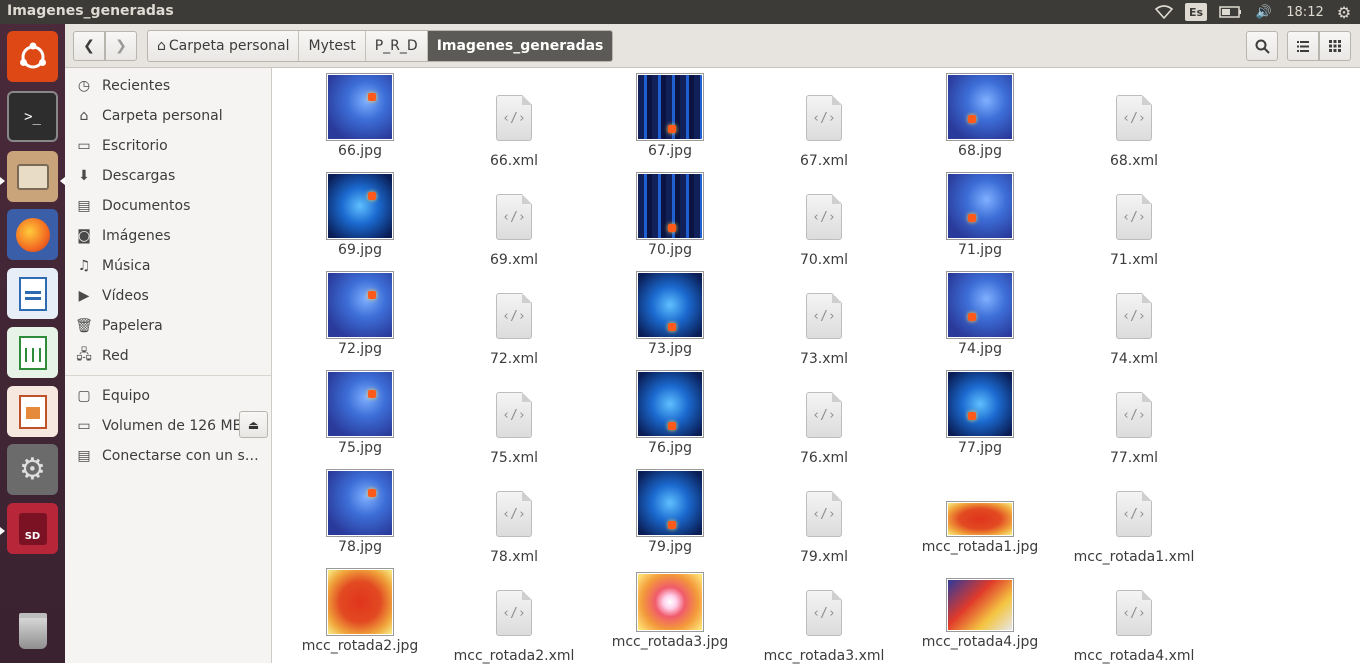 The image size is (1360, 664). What do you see at coordinates (168, 266) in the screenshot?
I see `sidebar-item: ♫ Música` at bounding box center [168, 266].